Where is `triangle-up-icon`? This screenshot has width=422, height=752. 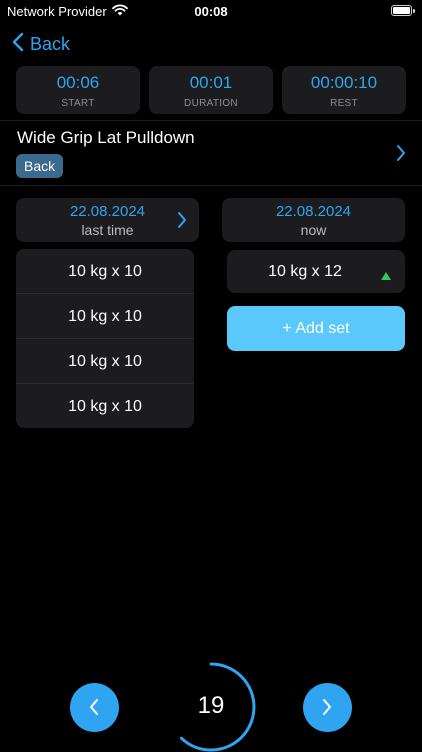 triangle-up-icon is located at coordinates (386, 276).